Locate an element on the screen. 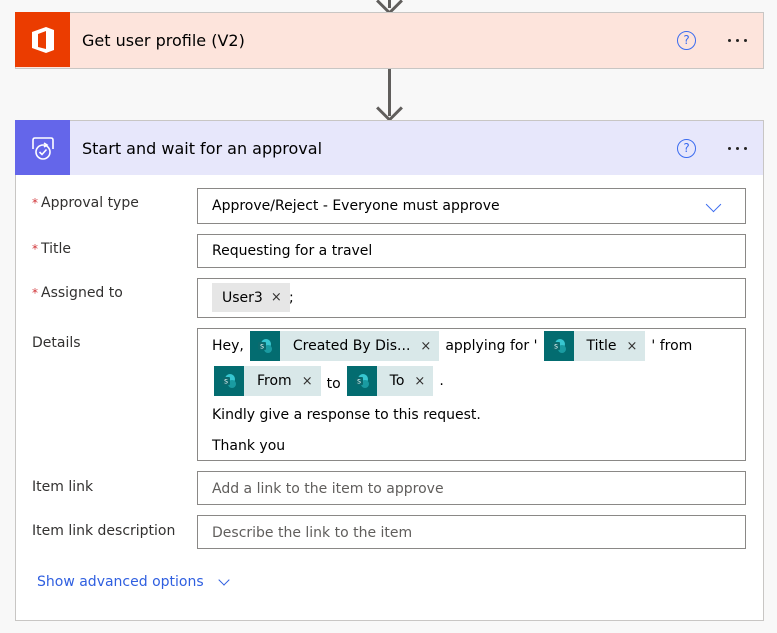 The height and width of the screenshot is (633, 777). dynamic-token: S Created By Dis... × is located at coordinates (344, 346).